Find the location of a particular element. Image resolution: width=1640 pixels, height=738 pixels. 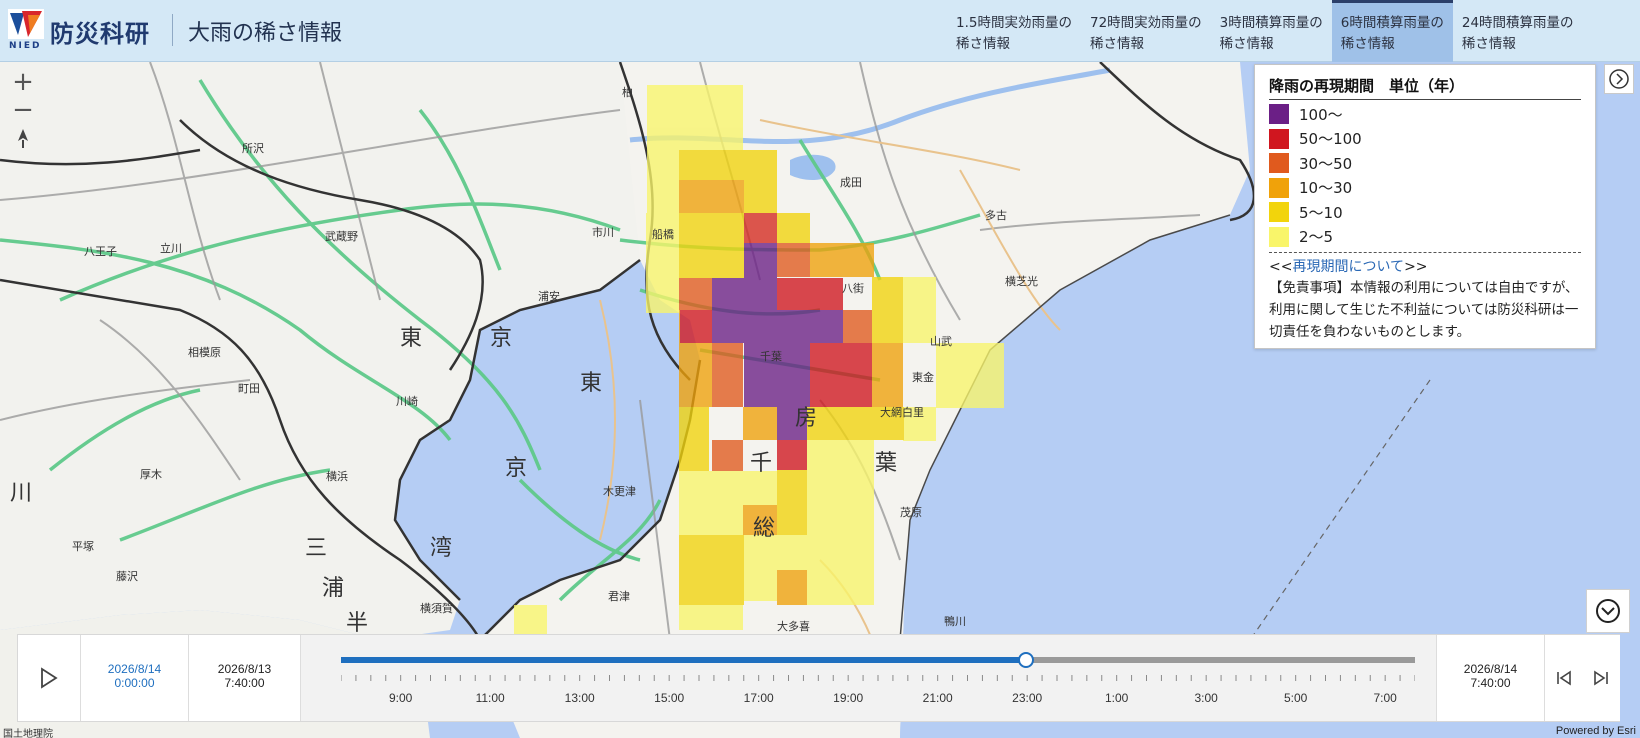

map-label-tako: 多古 is located at coordinates (996, 215).